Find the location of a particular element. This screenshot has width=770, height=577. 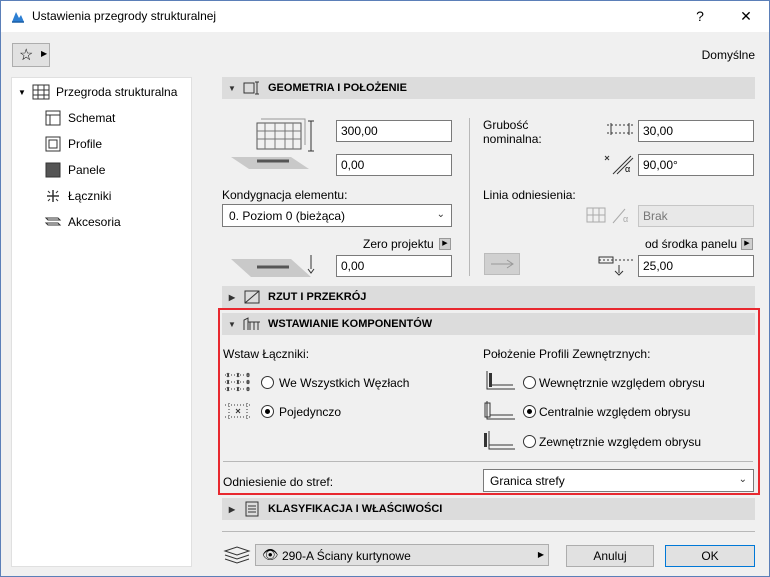

ref-line-input: Brak is located at coordinates (696, 216).